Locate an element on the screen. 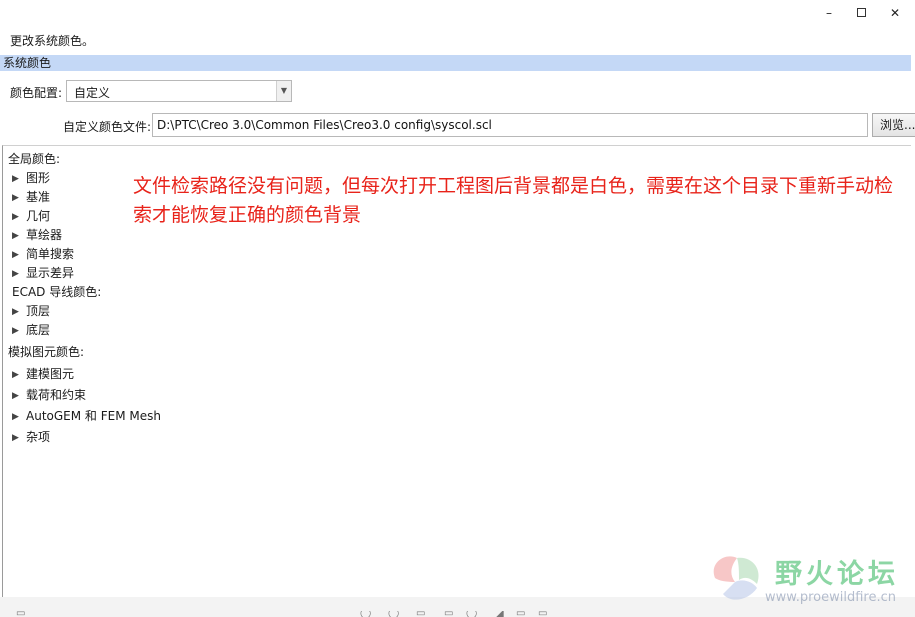 The height and width of the screenshot is (617, 915). tree-item-top-layer: ▶ 顶层 is located at coordinates (31, 310).